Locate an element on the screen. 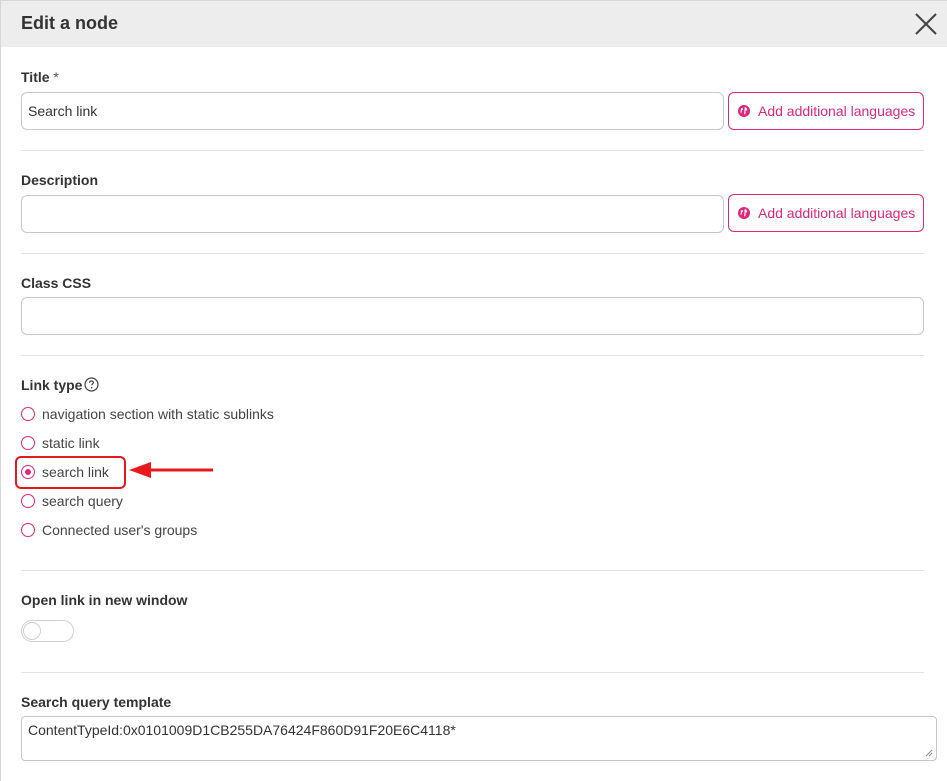  link-type-label-text: Link type is located at coordinates (52, 385).